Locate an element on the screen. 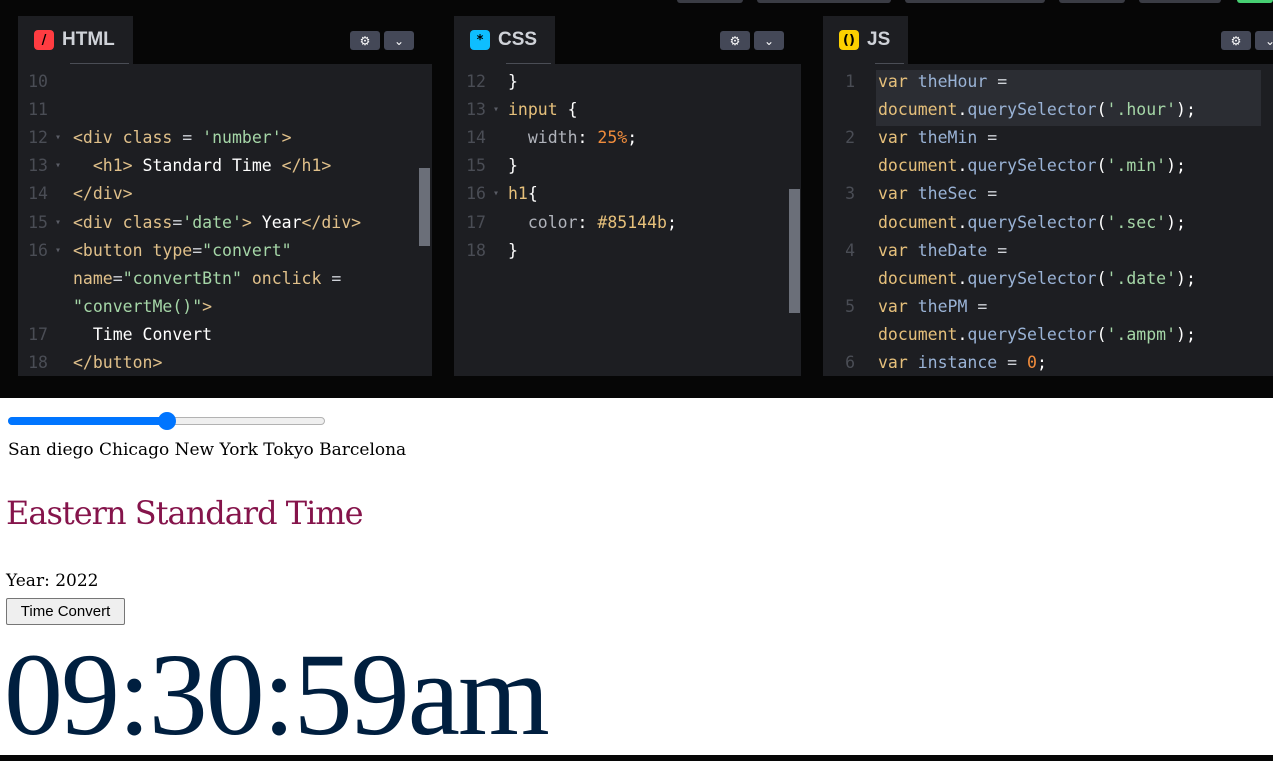  tab-html: / HTML is located at coordinates (75, 40).